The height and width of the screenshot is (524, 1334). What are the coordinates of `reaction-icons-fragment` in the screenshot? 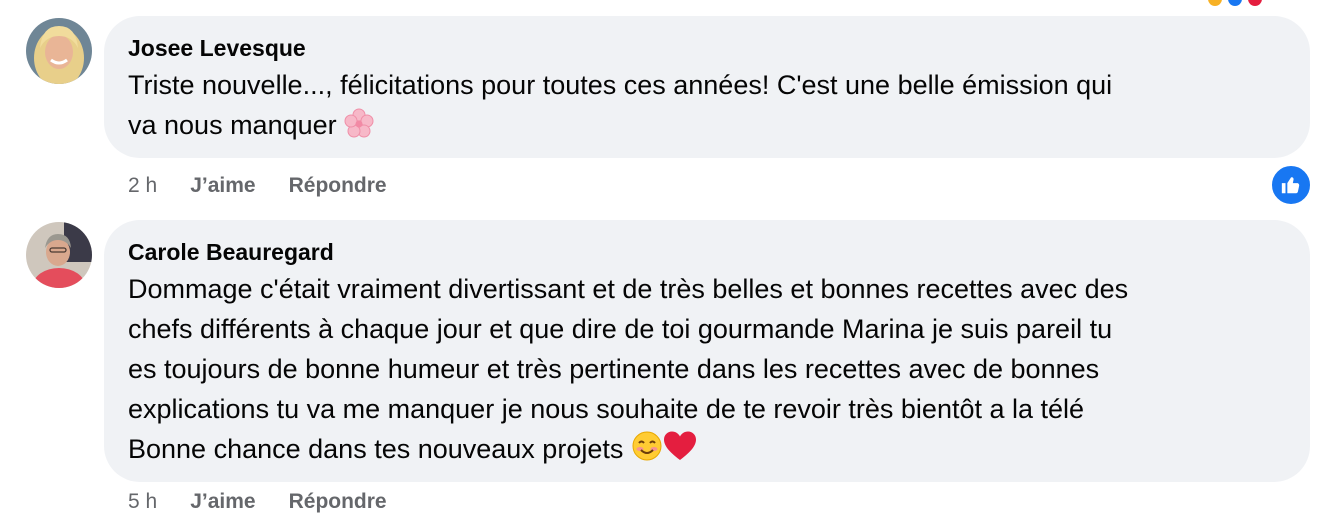 It's located at (1238, 3).